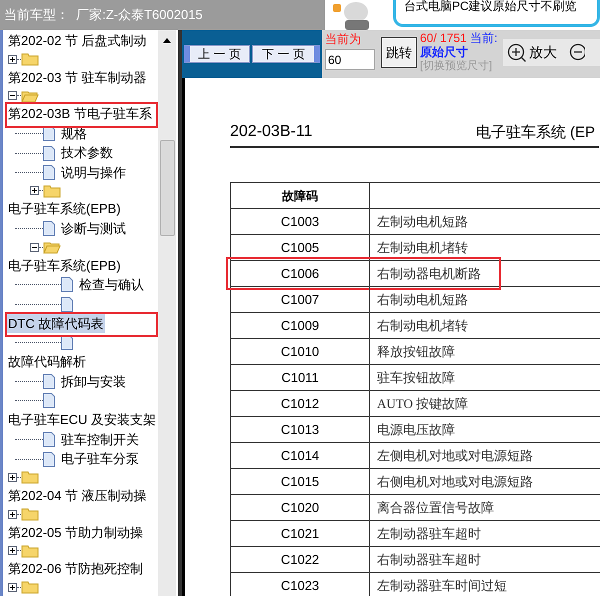  I want to click on table-cell-text: 释放按钮故障, so click(416, 351).